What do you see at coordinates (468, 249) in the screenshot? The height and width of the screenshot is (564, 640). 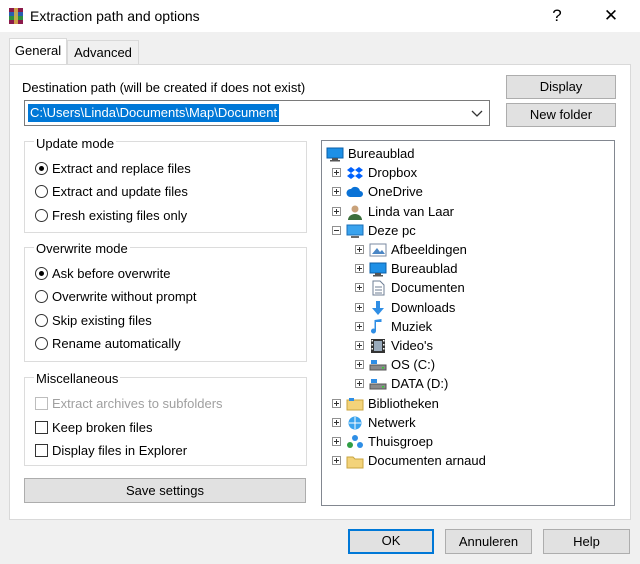 I see `tree-node: Afbeeldingen` at bounding box center [468, 249].